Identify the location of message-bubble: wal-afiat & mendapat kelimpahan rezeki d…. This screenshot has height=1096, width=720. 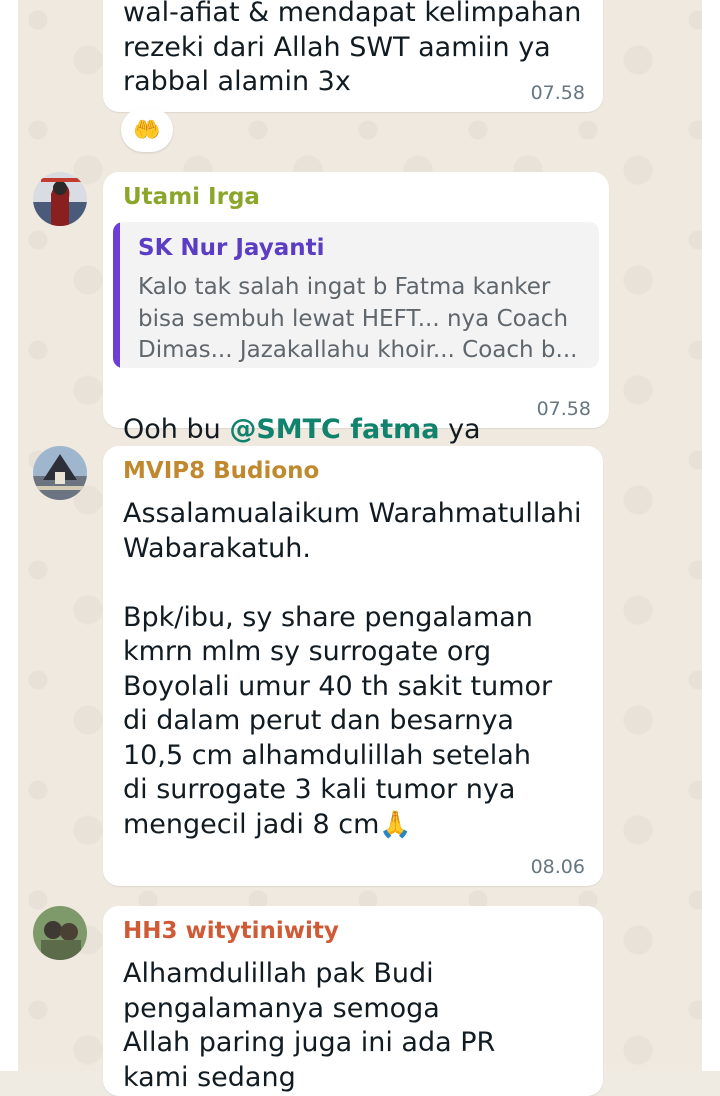
(353, 56).